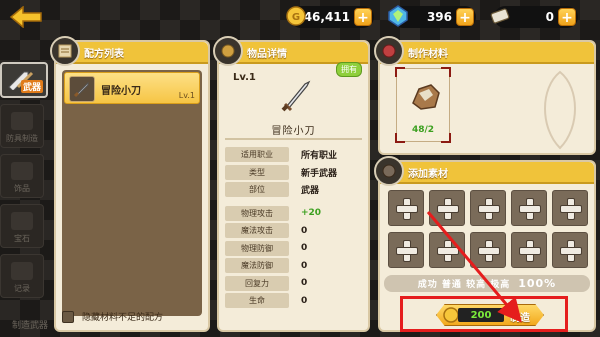 The image size is (600, 337). Describe the element at coordinates (112, 316) in the screenshot. I see `hide-insufficient-row: 隐藏材料不足的配方` at that location.